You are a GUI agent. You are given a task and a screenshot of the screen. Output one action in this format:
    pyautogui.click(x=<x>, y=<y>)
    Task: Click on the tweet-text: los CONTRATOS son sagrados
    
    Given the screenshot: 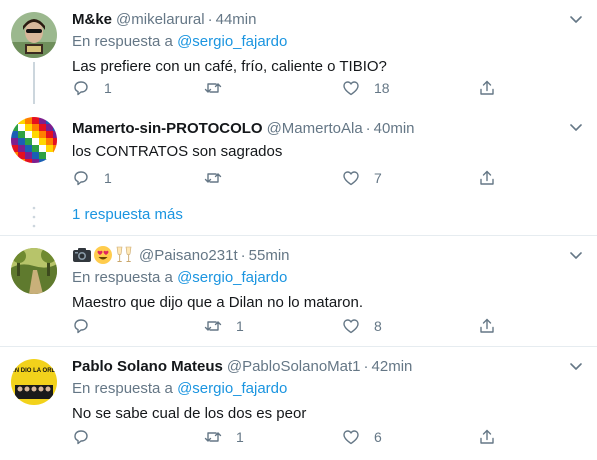 What is the action you would take?
    pyautogui.click(x=177, y=151)
    